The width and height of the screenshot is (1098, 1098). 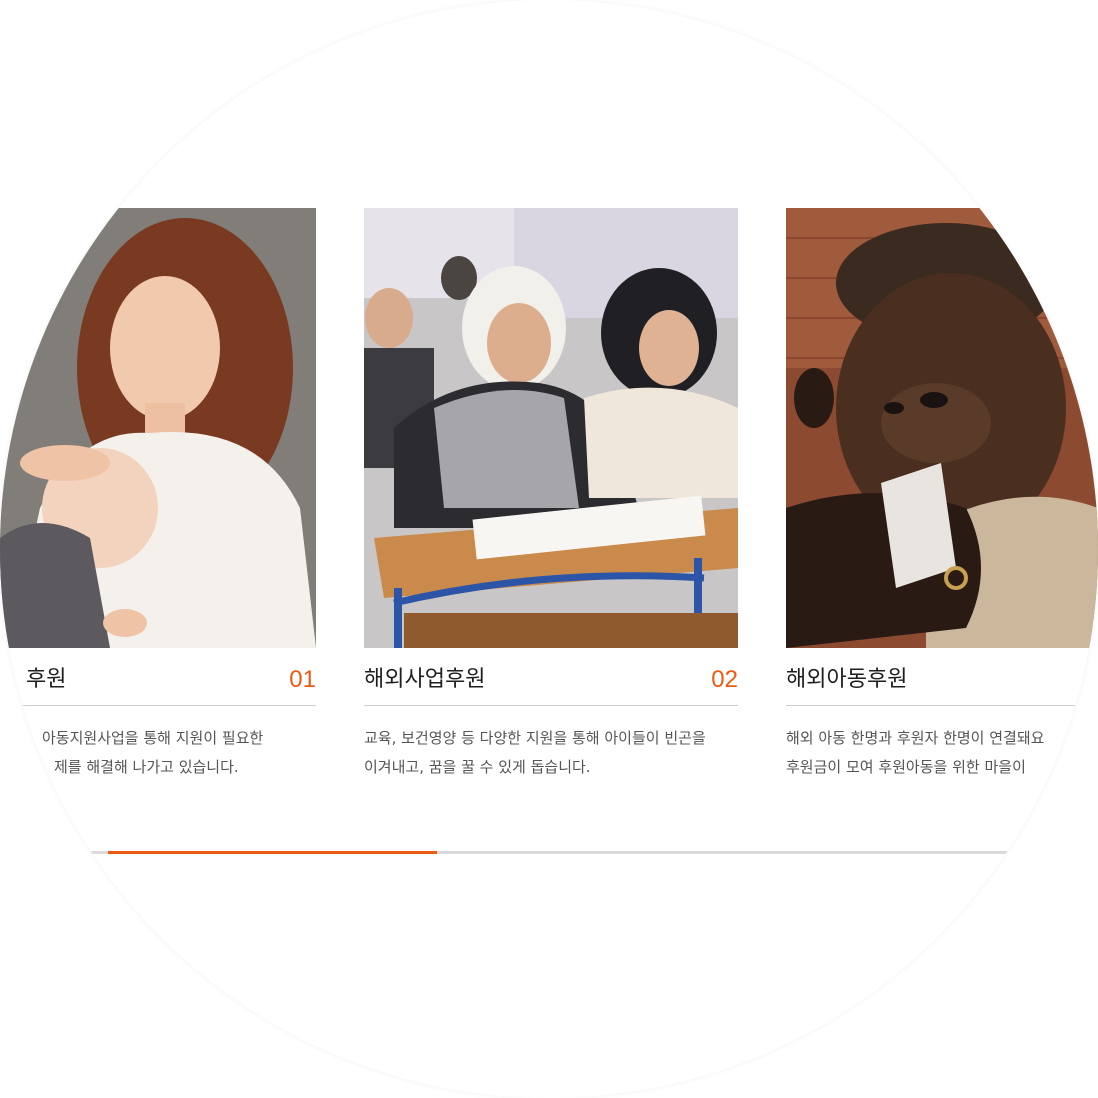 I want to click on card-3-desc-line-2: 후원금이 모여 후원아동을 위한 마을이, so click(x=906, y=767).